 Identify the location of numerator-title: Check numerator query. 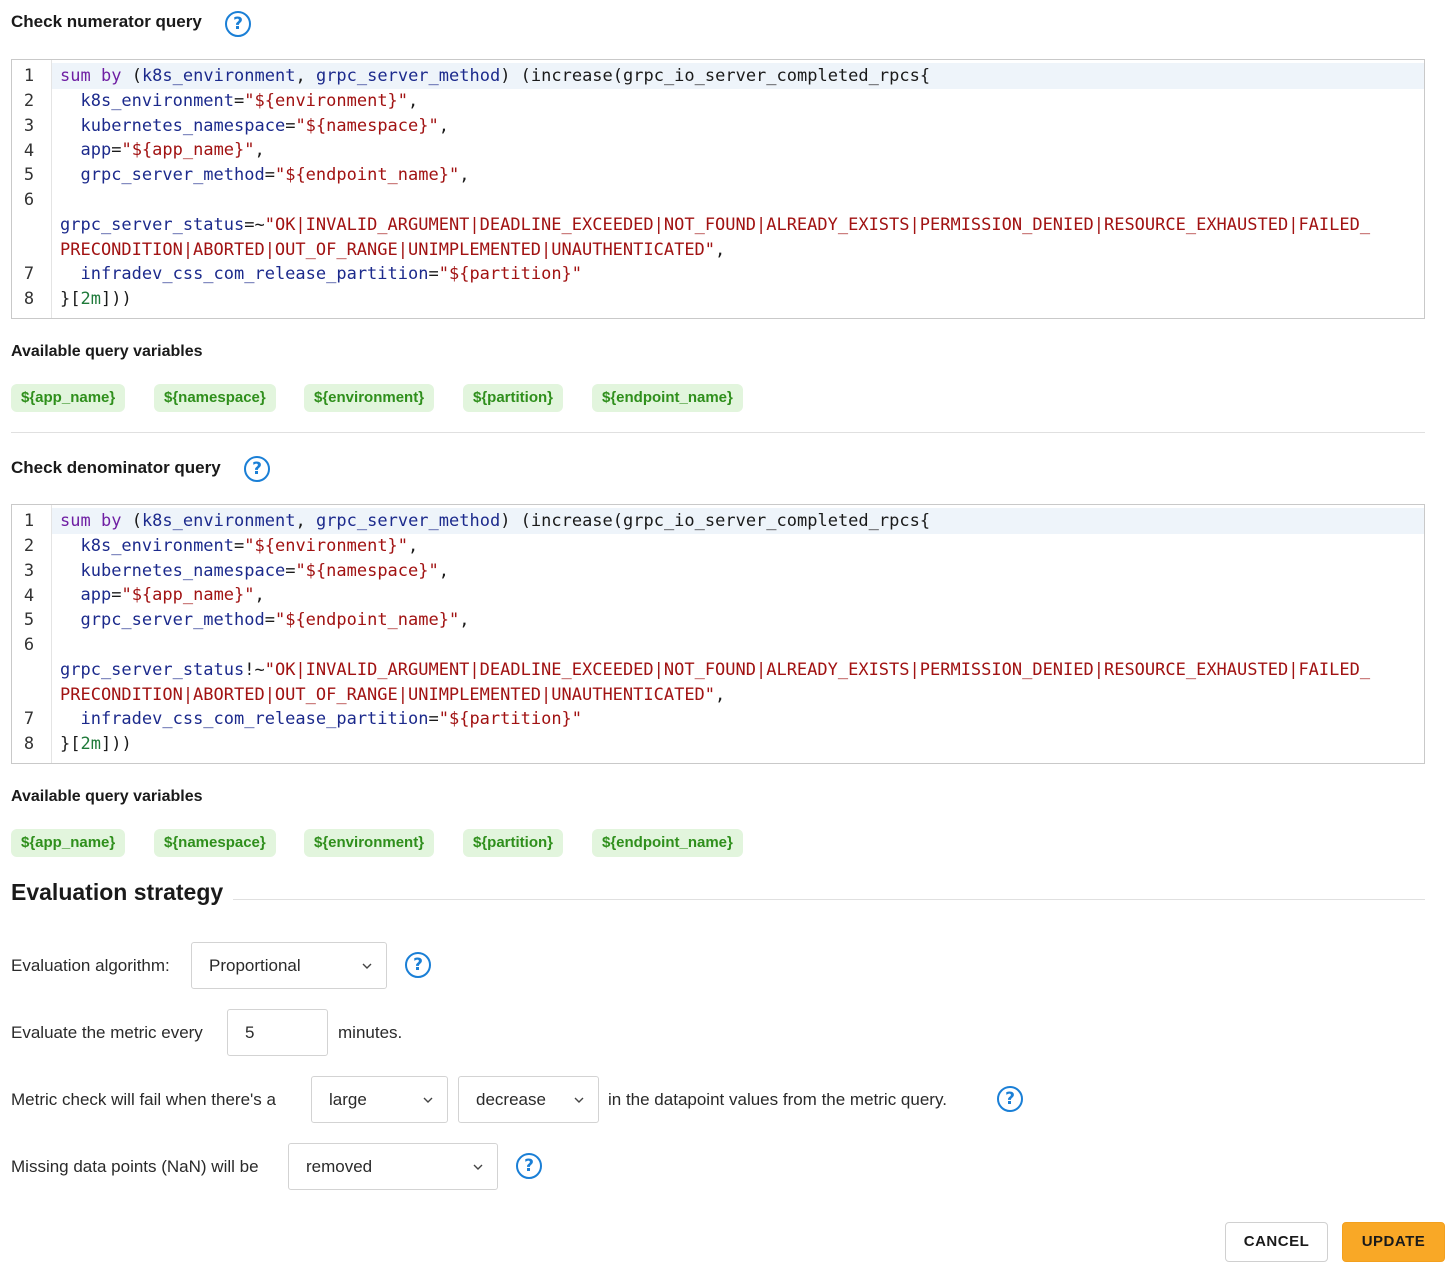
(106, 21).